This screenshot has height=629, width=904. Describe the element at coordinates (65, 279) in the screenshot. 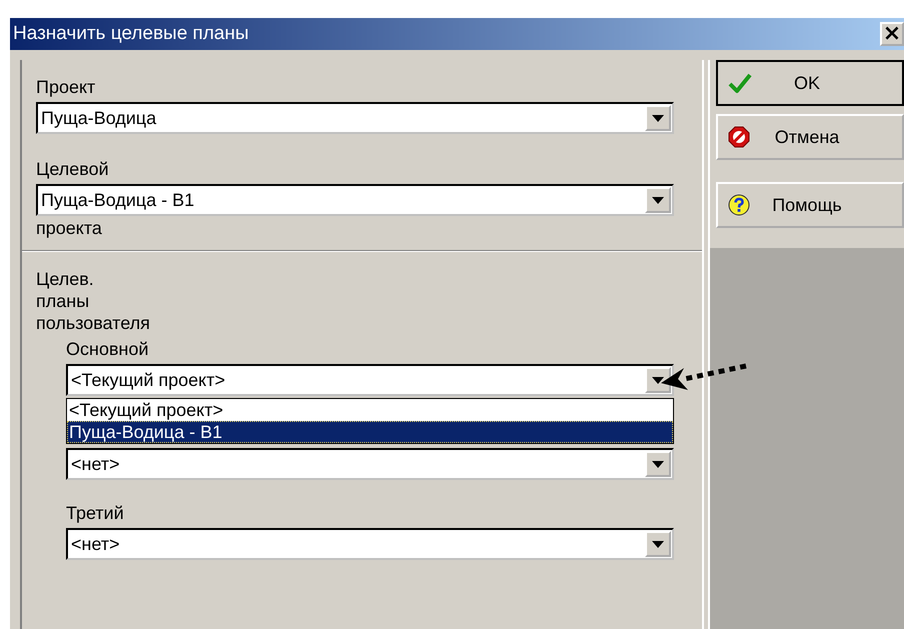

I see `field-label: Целев.` at that location.